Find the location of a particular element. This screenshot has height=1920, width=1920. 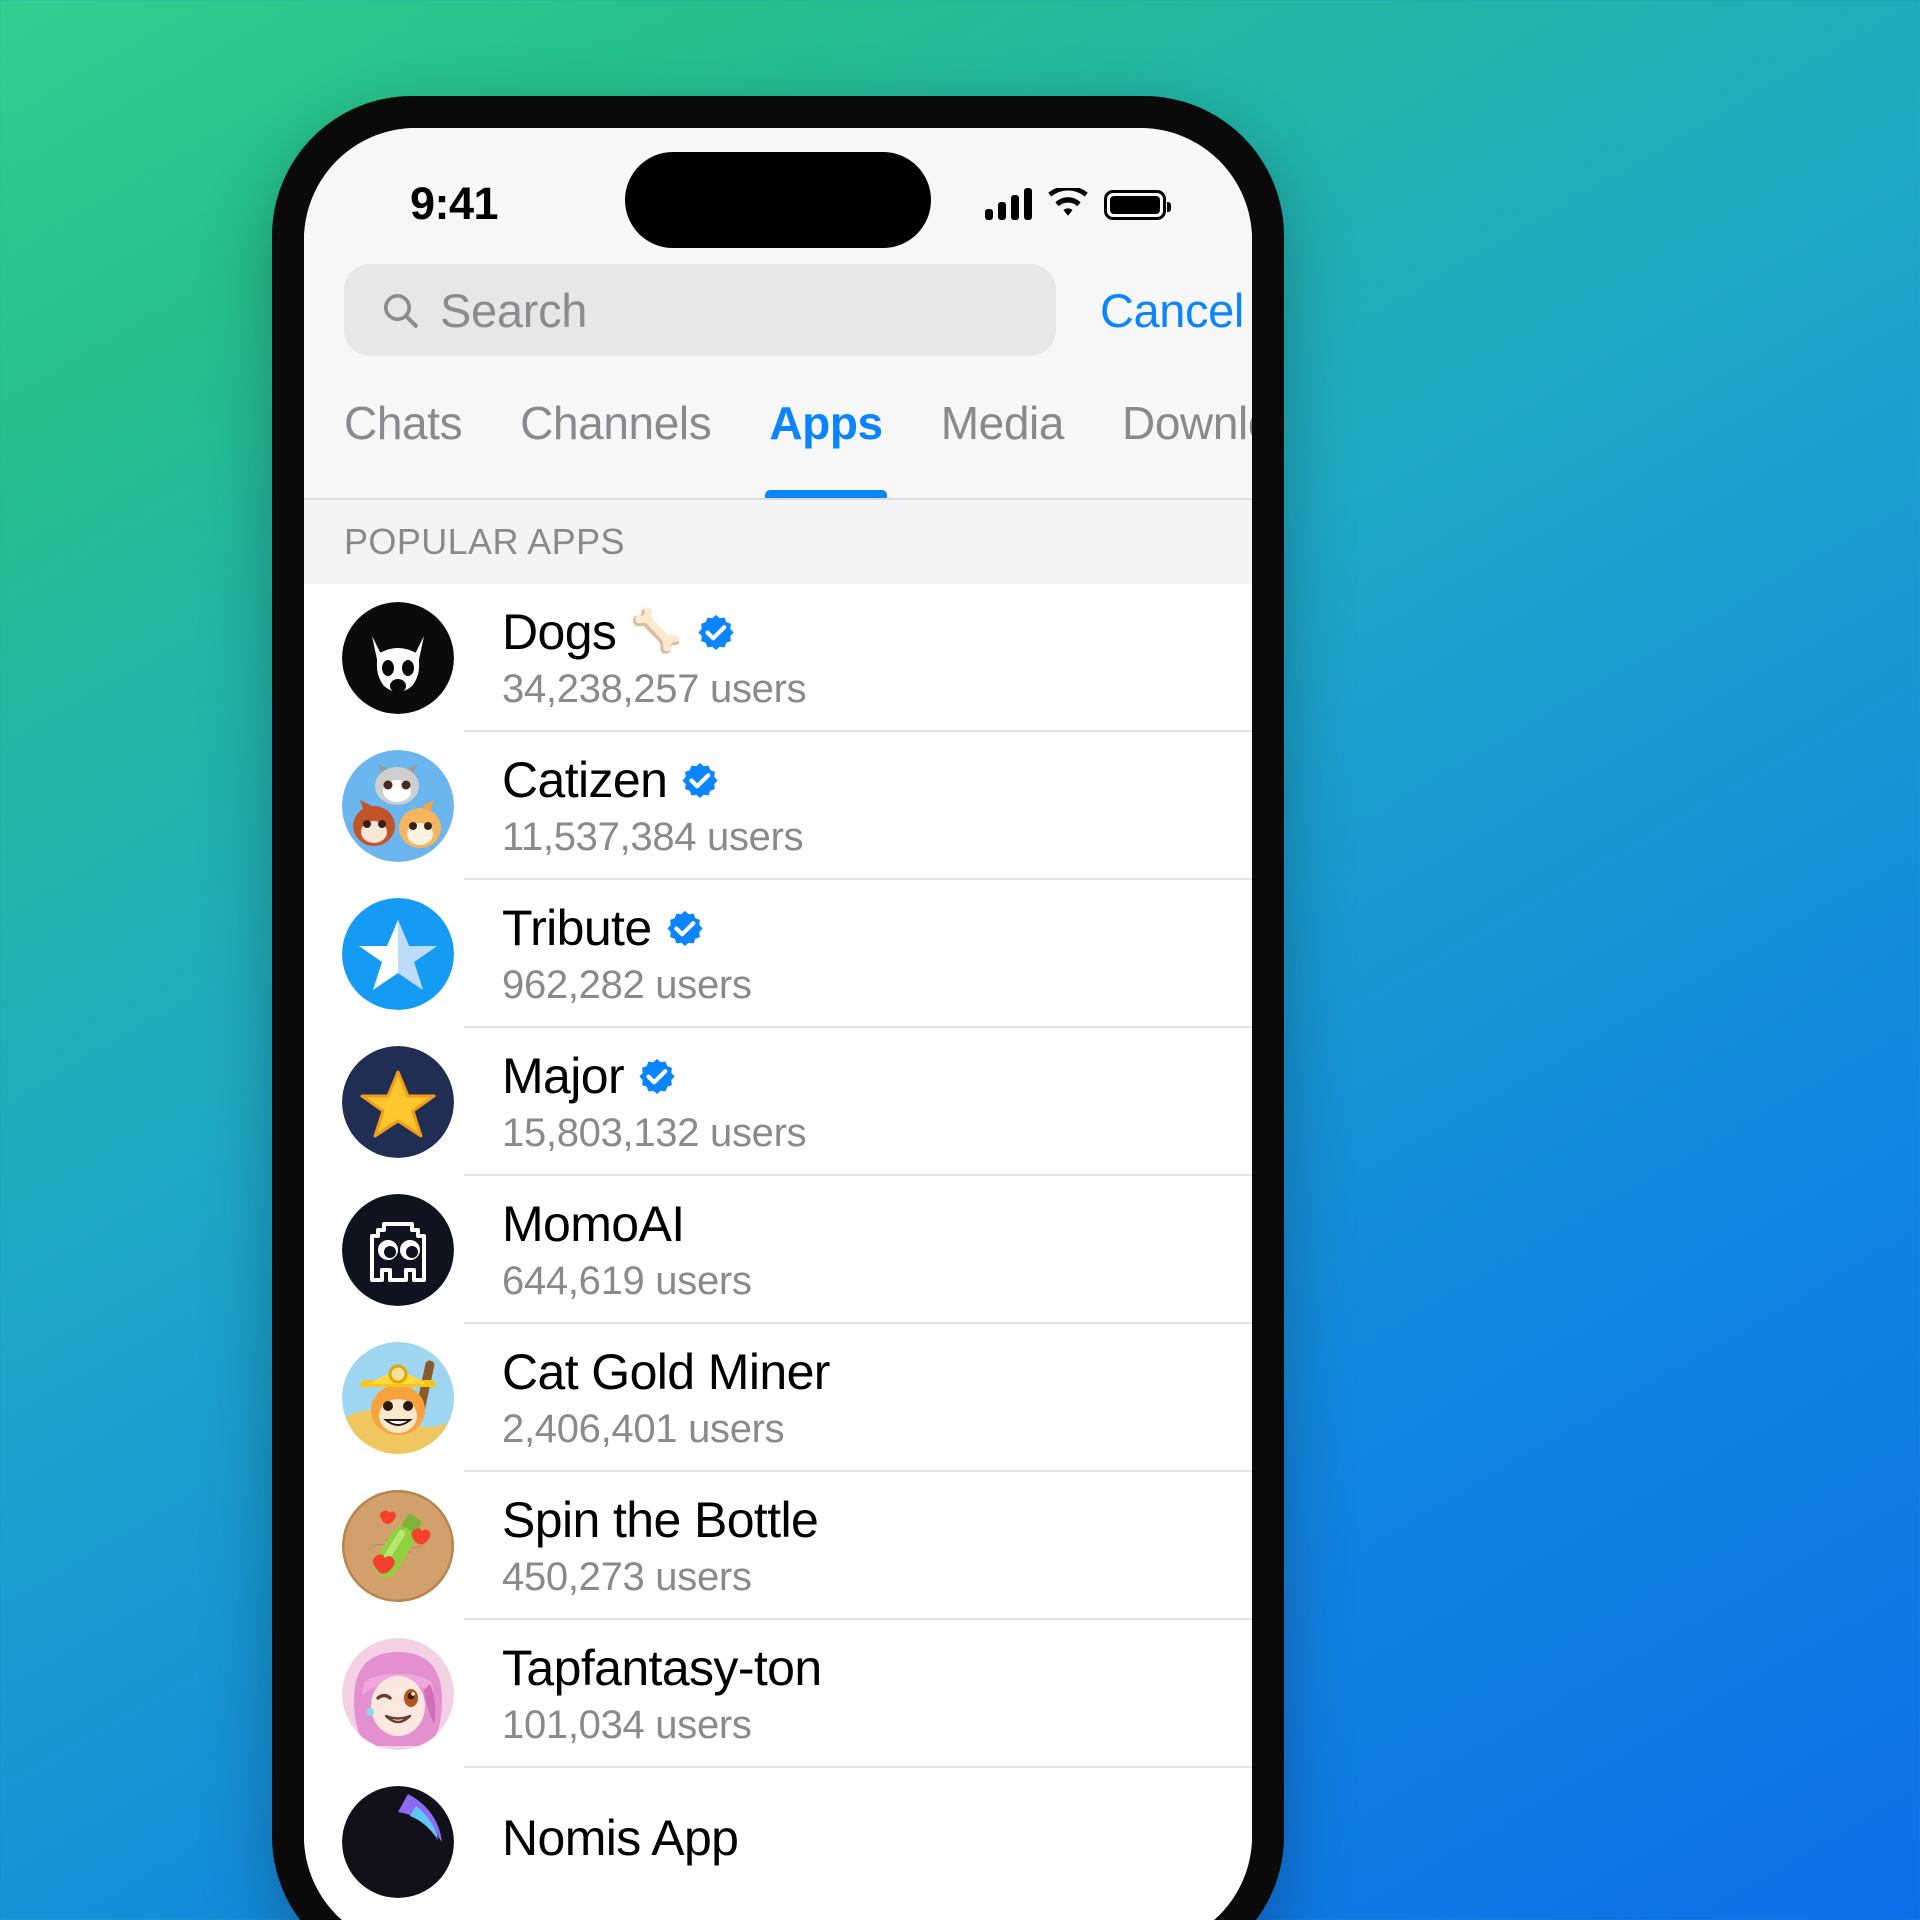

app-user-count: 450,273 users is located at coordinates (627, 1576).